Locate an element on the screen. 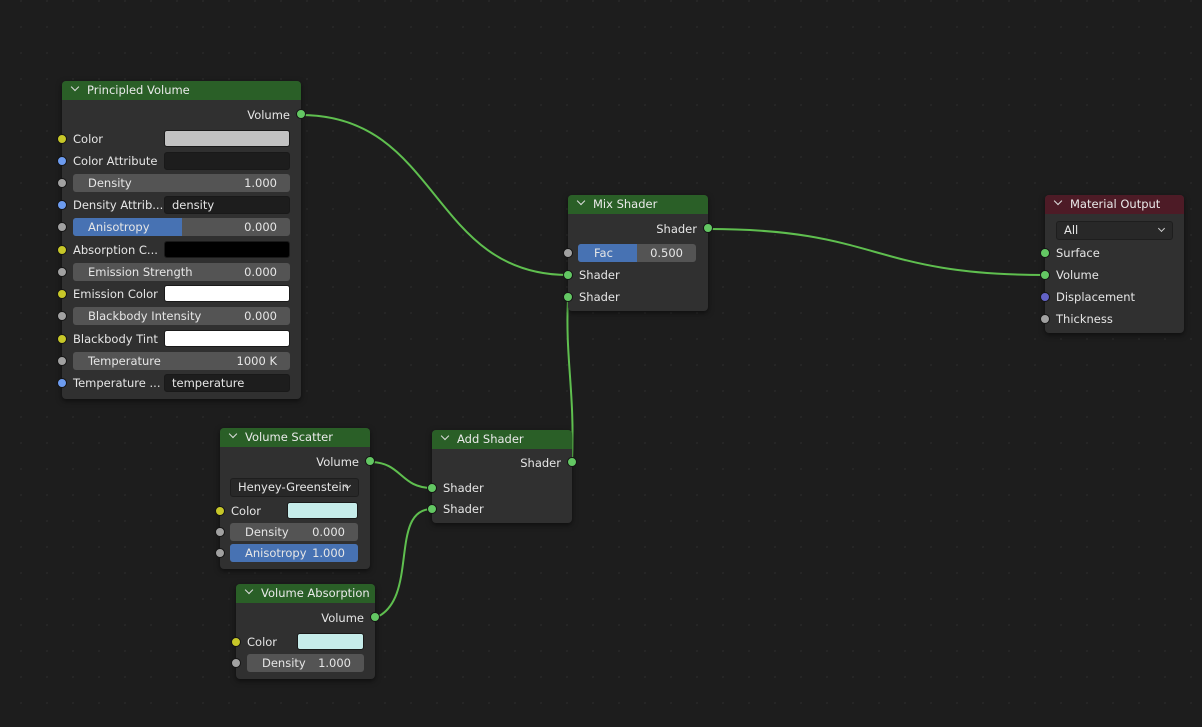 This screenshot has width=1202, height=727. link-principled-to-mix is located at coordinates (434, 195).